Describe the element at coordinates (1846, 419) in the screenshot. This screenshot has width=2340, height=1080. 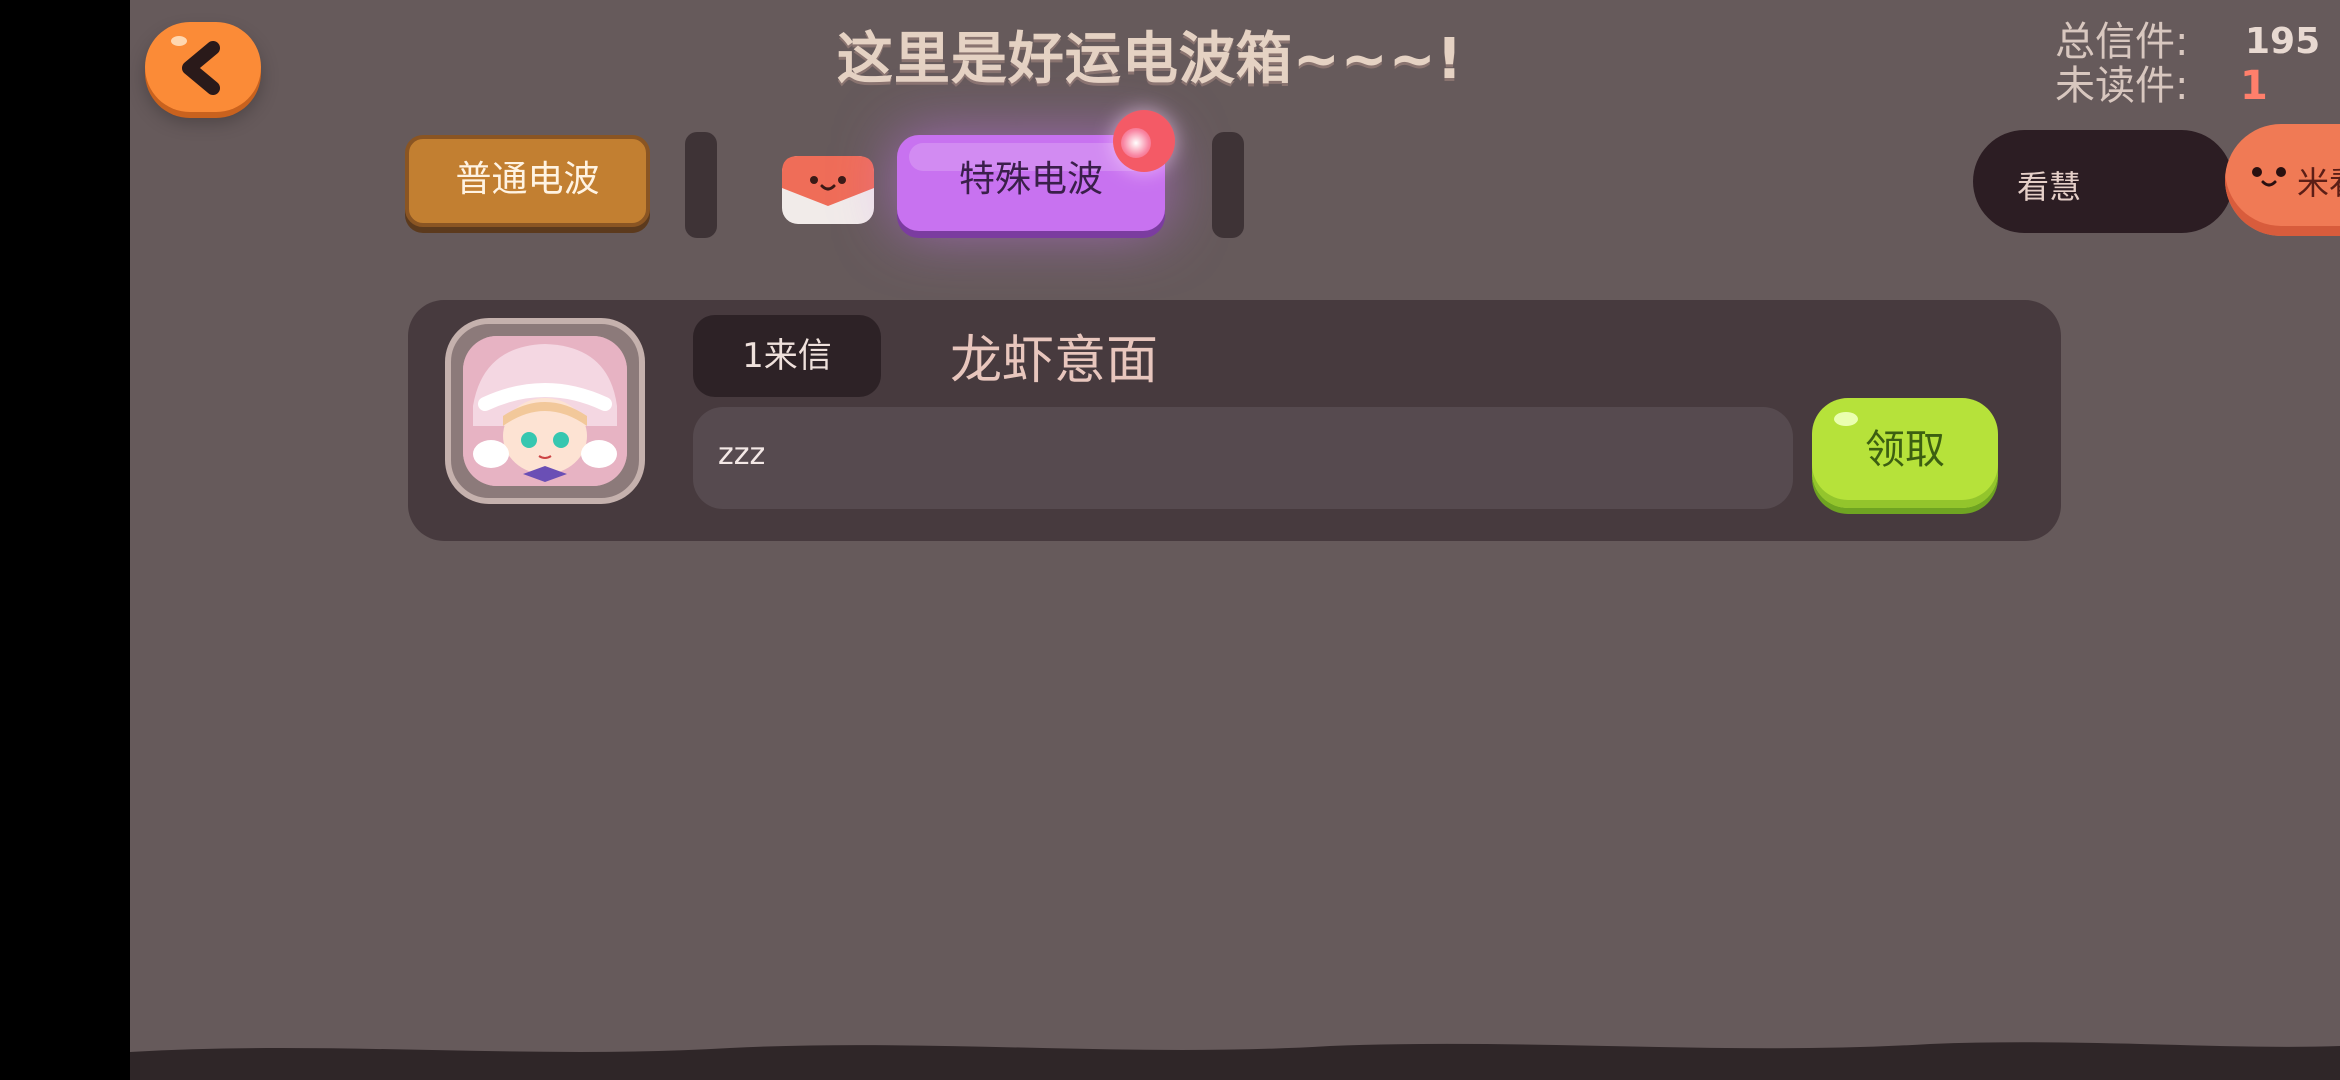
I see `claim-shine` at that location.